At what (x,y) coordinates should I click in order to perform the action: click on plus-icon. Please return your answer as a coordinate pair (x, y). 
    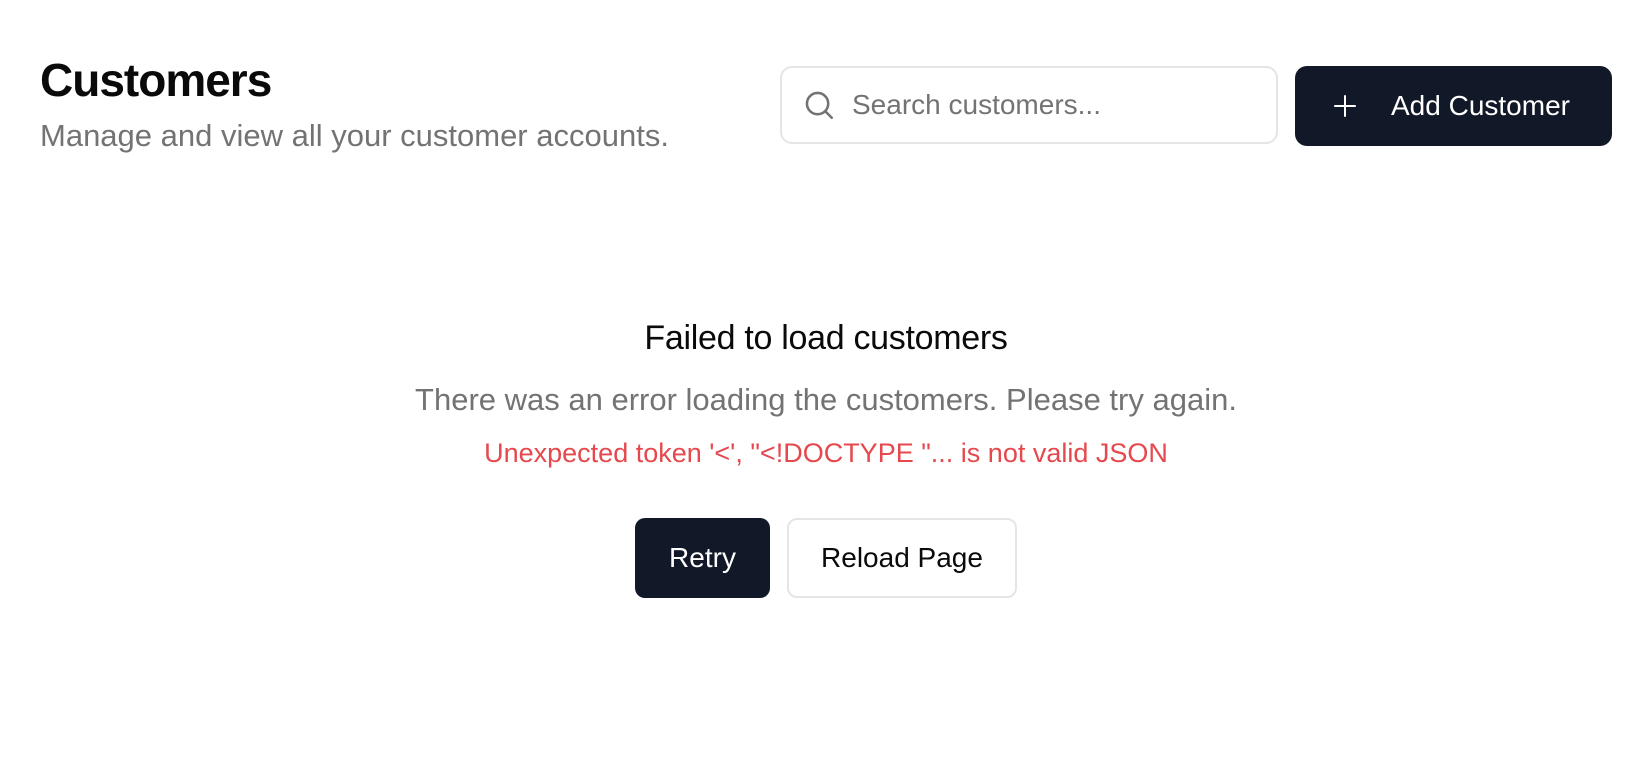
    Looking at the image, I should click on (1345, 106).